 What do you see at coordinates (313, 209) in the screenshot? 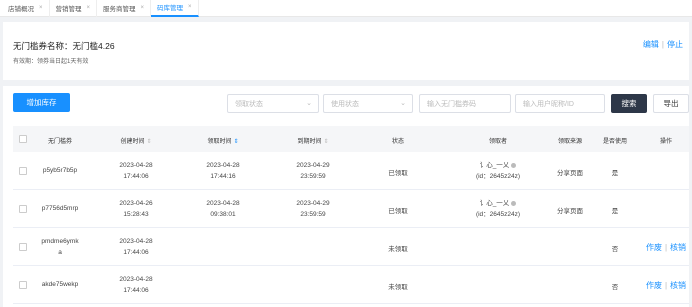
I see `expire-time: 2023-04-29 23:59:59` at bounding box center [313, 209].